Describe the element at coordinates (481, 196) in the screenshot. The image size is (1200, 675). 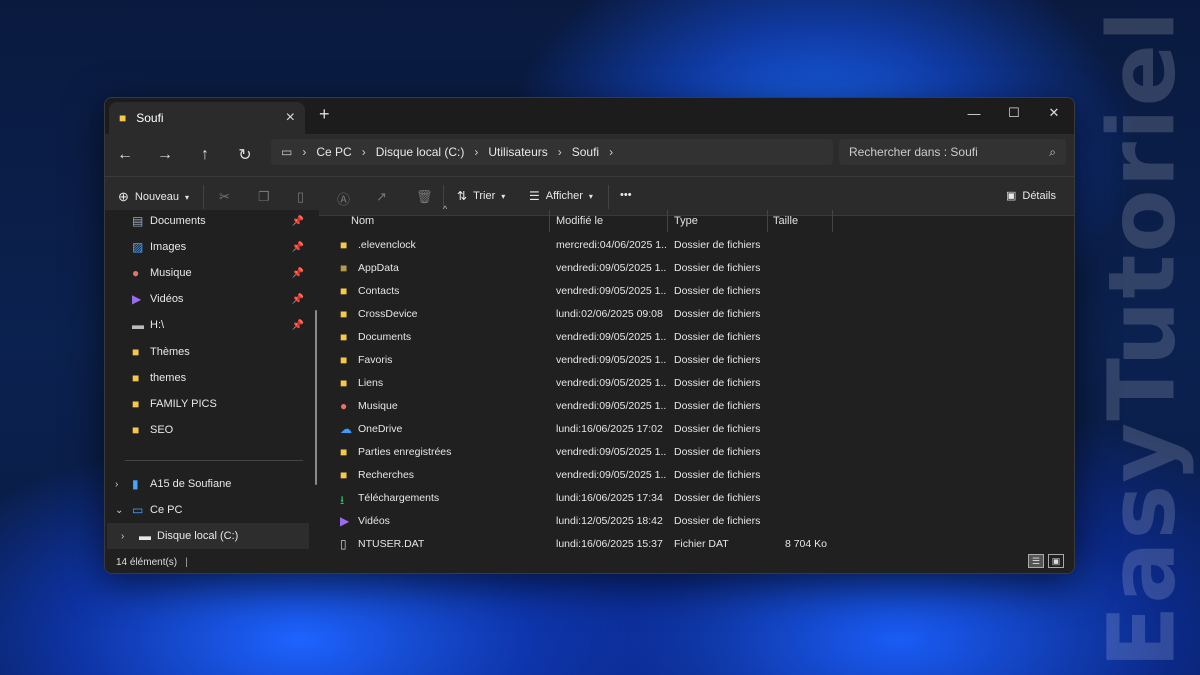
I see `sort-button: ⇅ Trier ▾` at that location.